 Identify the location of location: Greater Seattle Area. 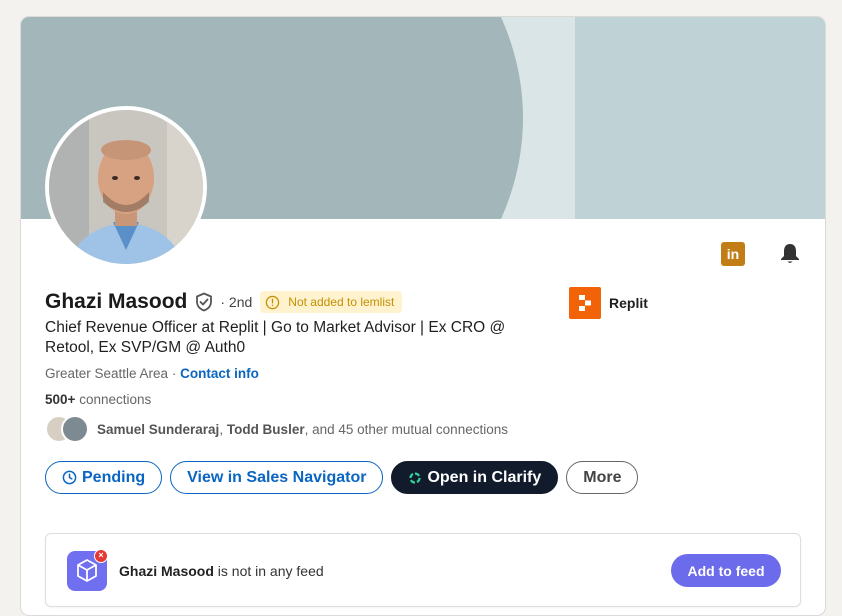
(107, 373).